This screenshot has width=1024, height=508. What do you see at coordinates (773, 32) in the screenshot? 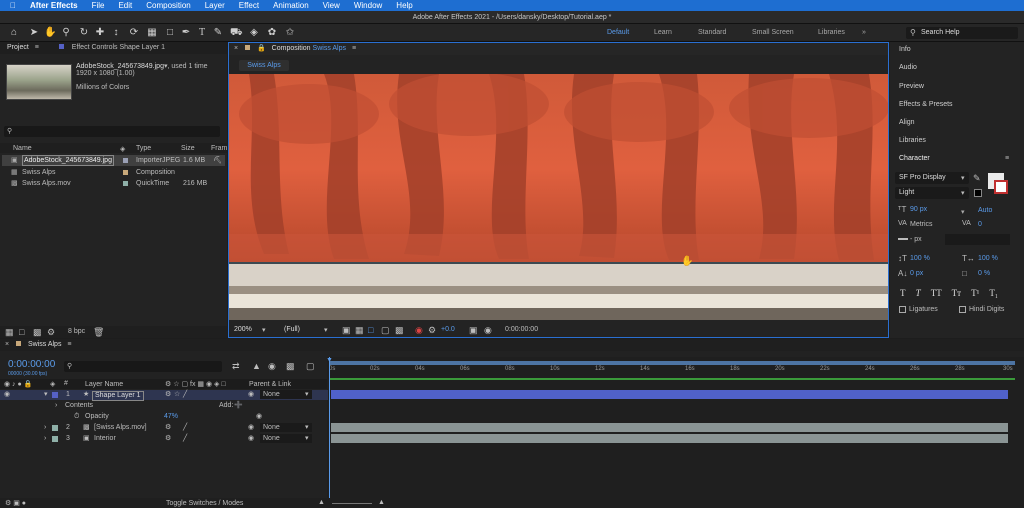
I see `workspace-small-screen: Small Screen` at bounding box center [773, 32].